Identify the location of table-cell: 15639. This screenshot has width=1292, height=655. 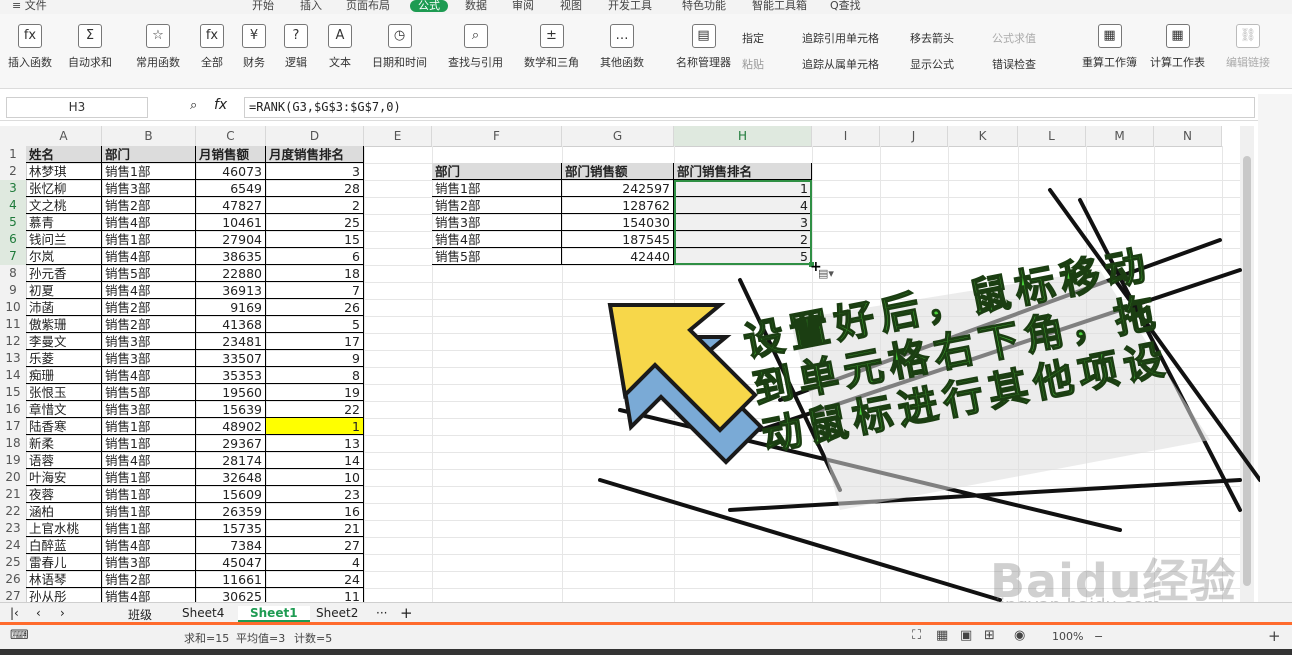
(231, 409).